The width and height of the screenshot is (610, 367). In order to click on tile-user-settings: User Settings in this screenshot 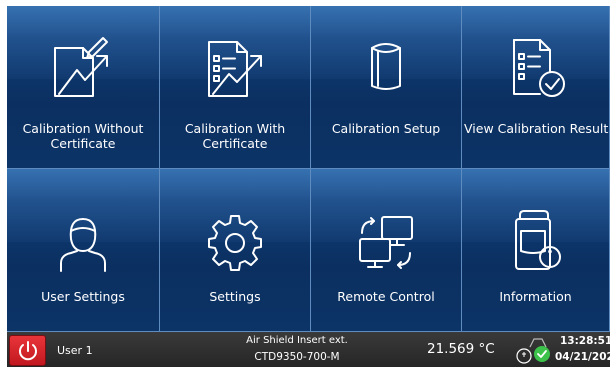, I will do `click(83, 250)`.